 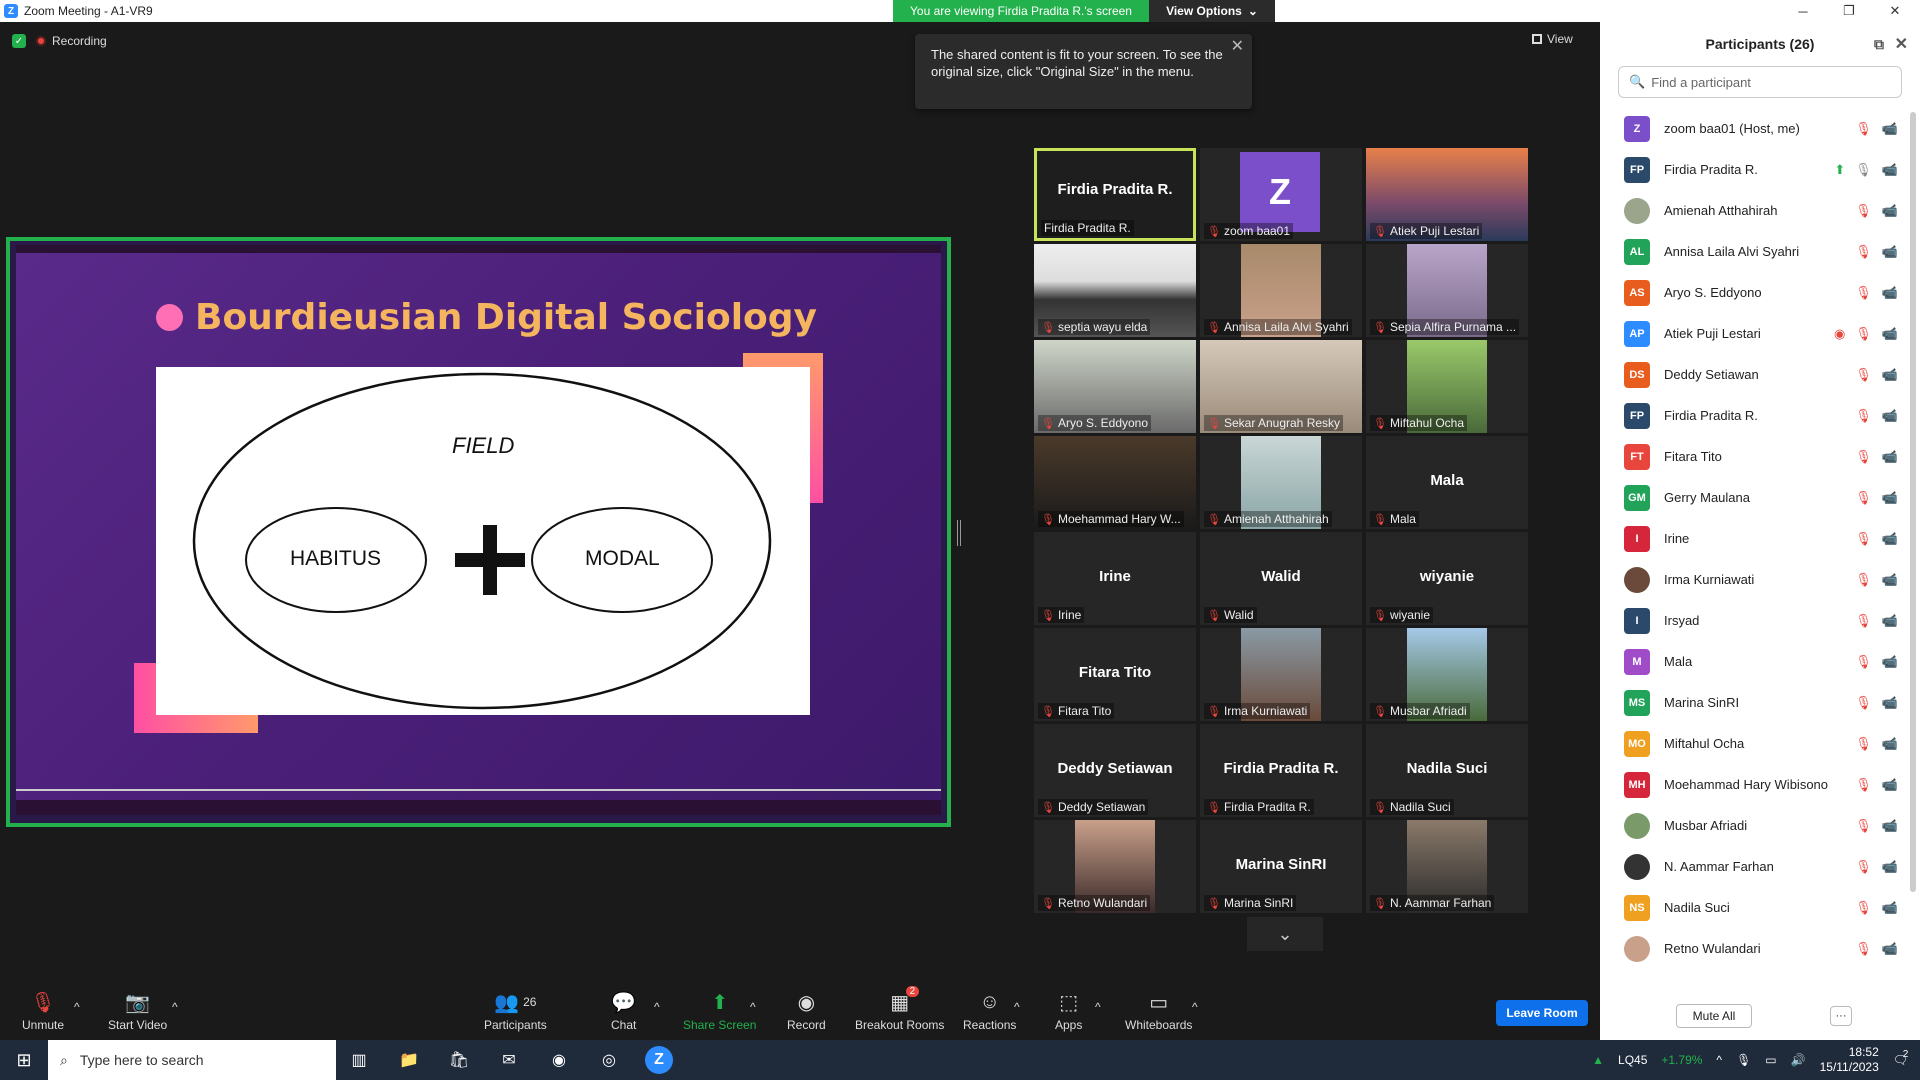 What do you see at coordinates (959, 533) in the screenshot?
I see `resize-handle` at bounding box center [959, 533].